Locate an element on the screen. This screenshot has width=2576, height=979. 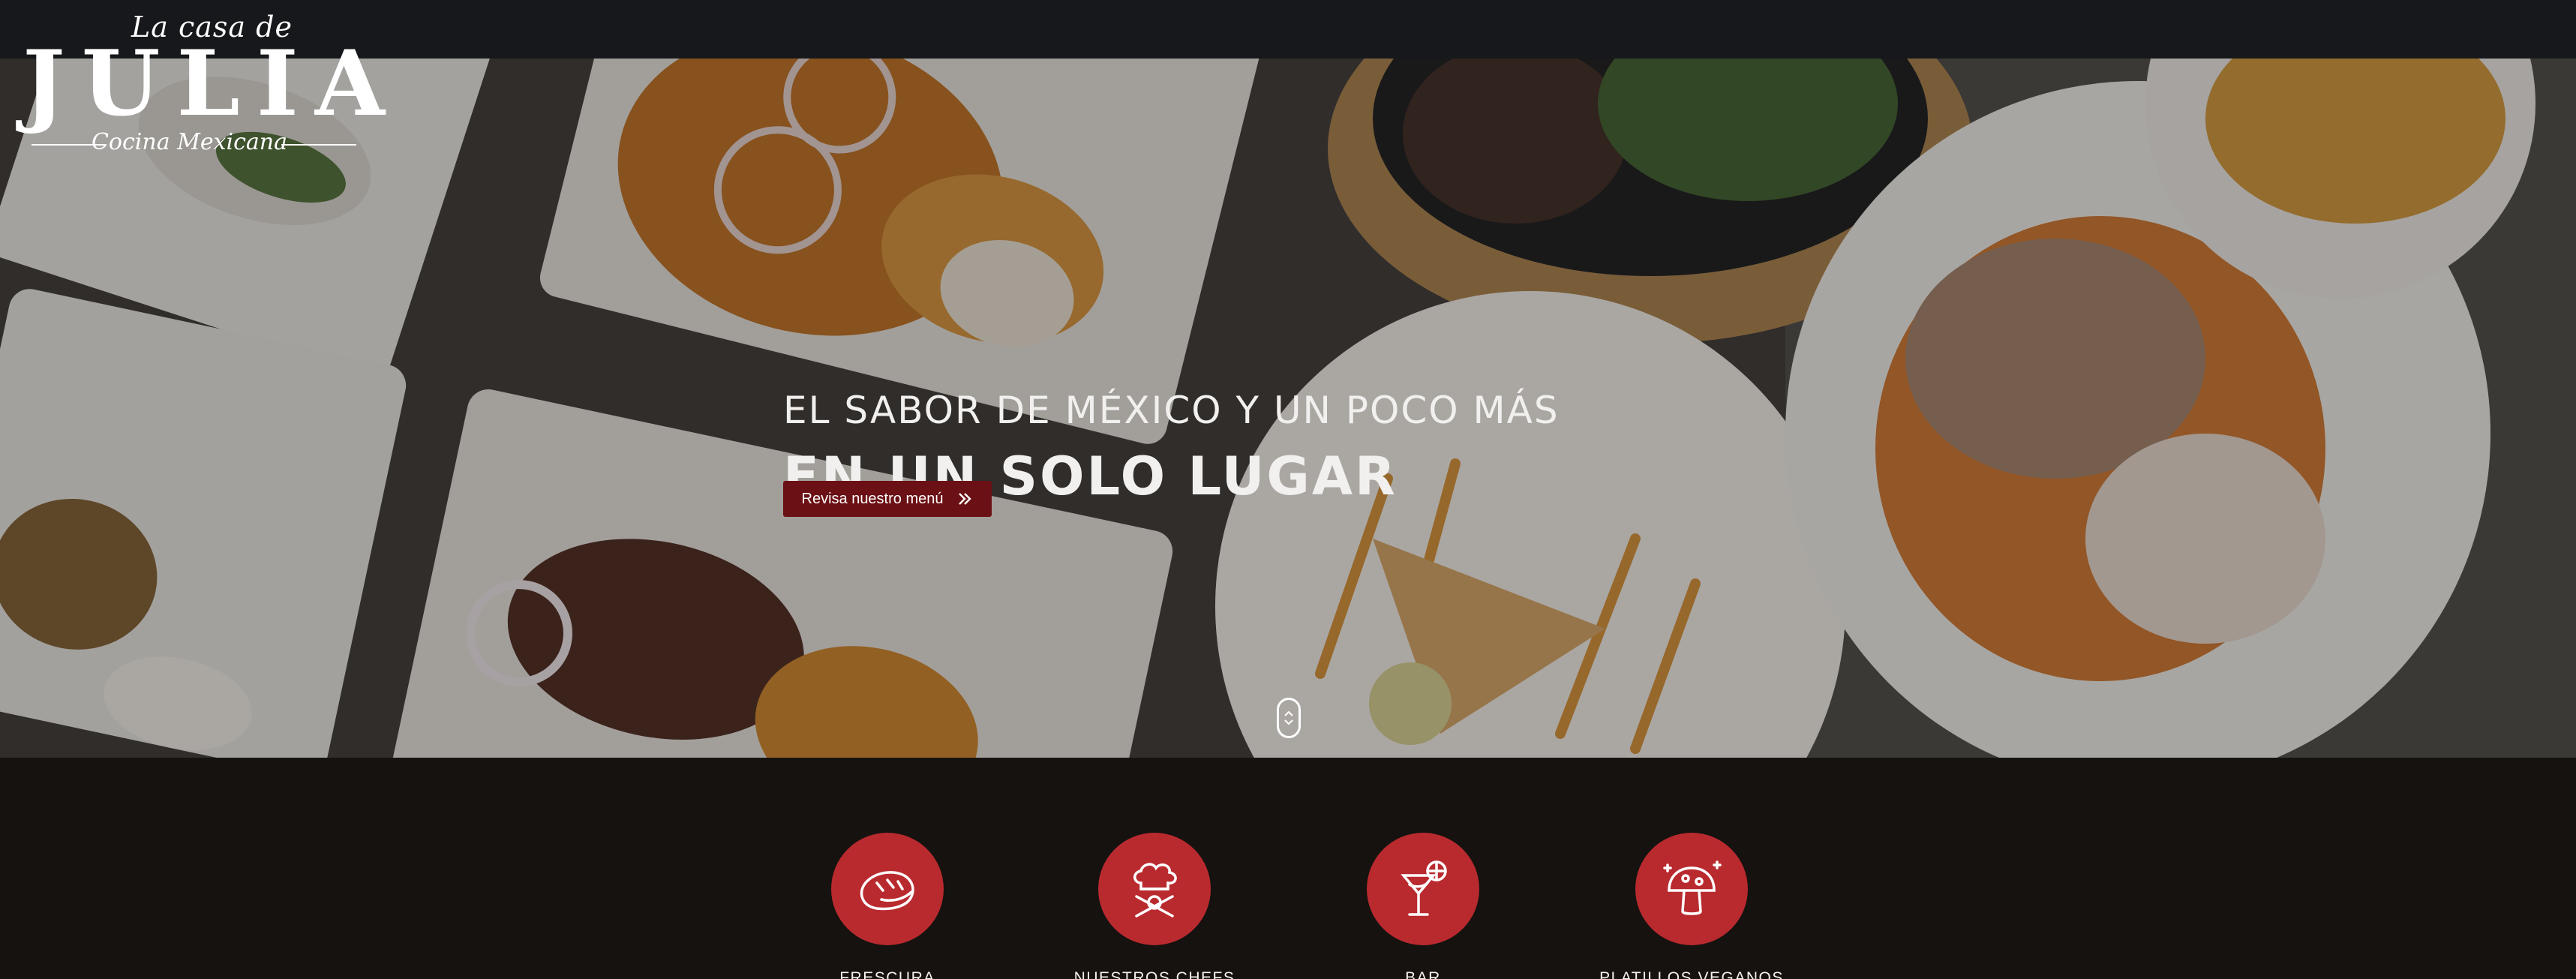
view-menu-button: Revisa nuestro menú is located at coordinates (887, 499).